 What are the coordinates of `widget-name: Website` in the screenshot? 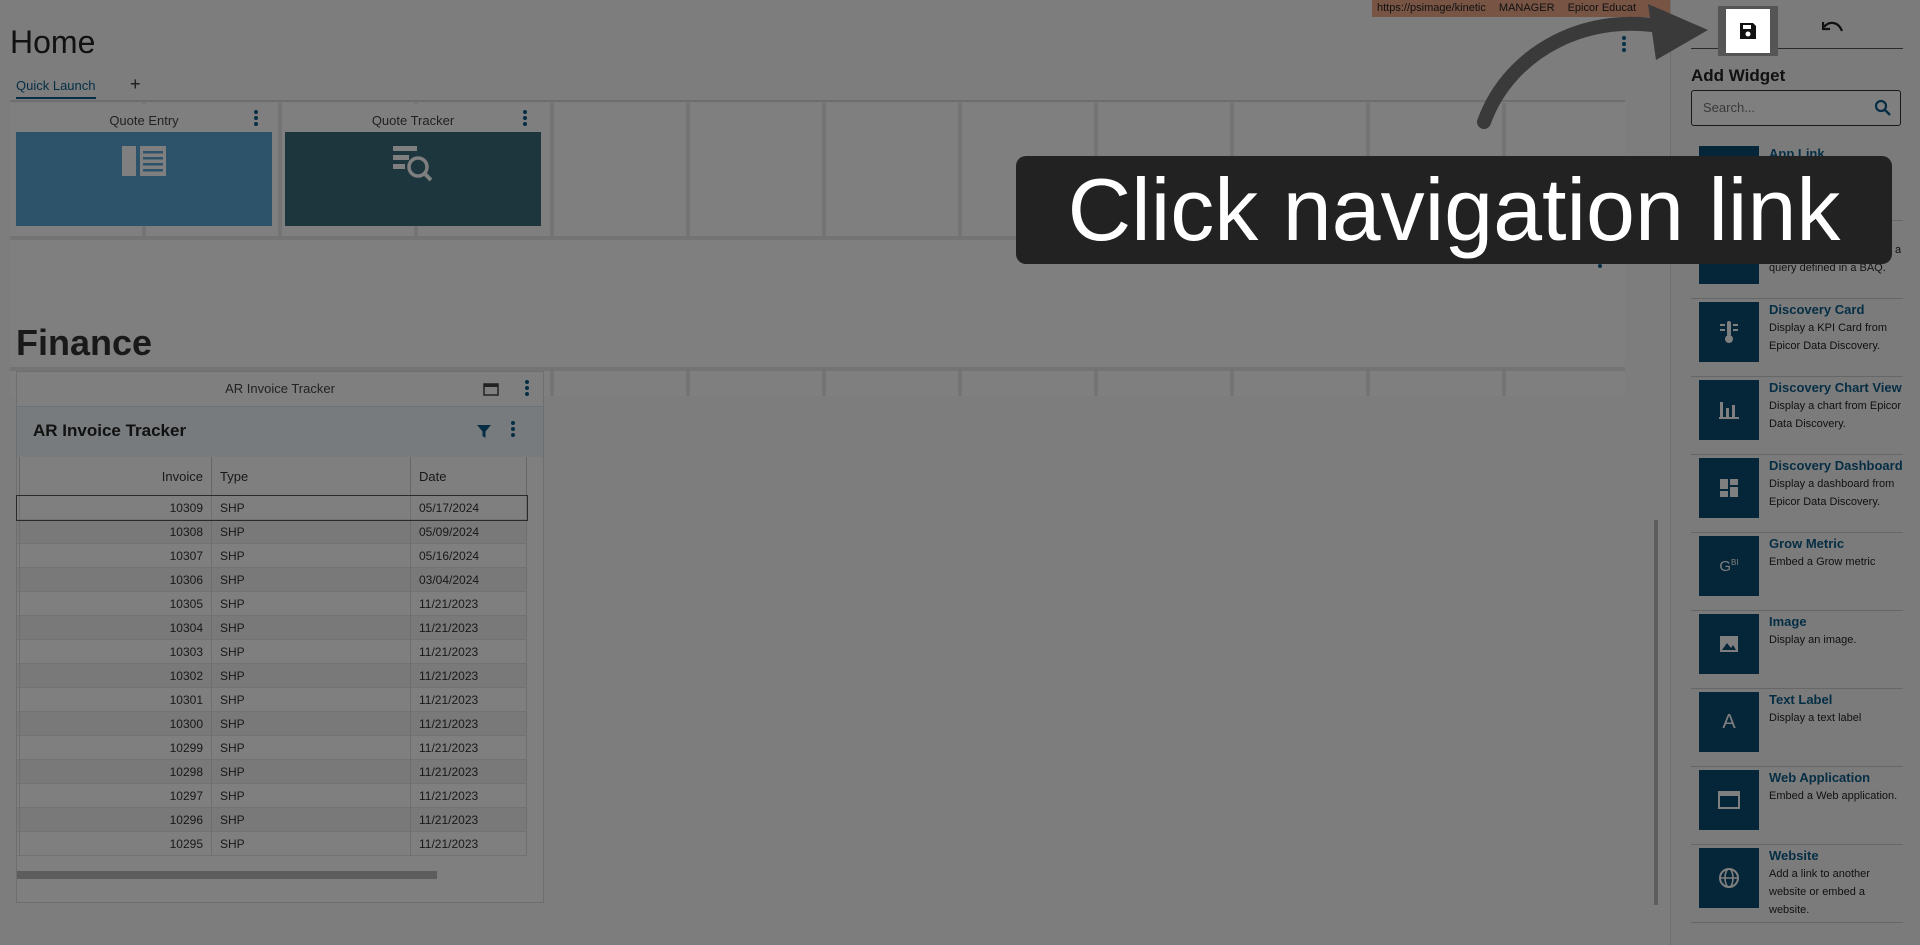 It's located at (1794, 855).